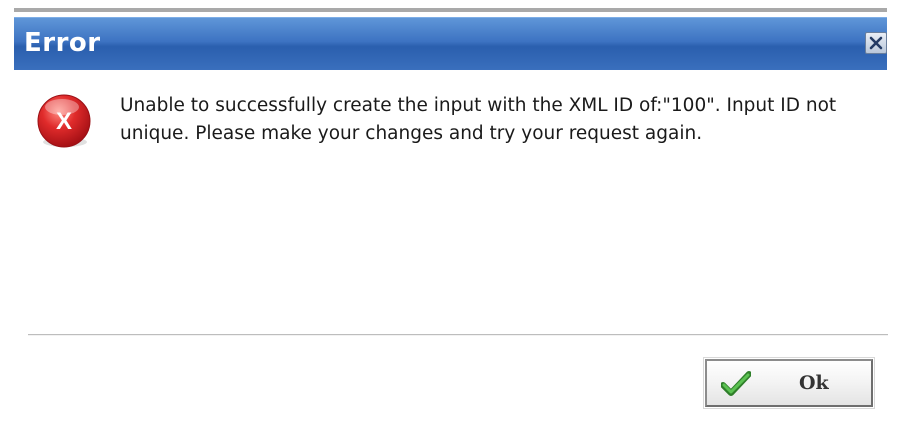 The image size is (901, 440). Describe the element at coordinates (458, 335) in the screenshot. I see `separator` at that location.